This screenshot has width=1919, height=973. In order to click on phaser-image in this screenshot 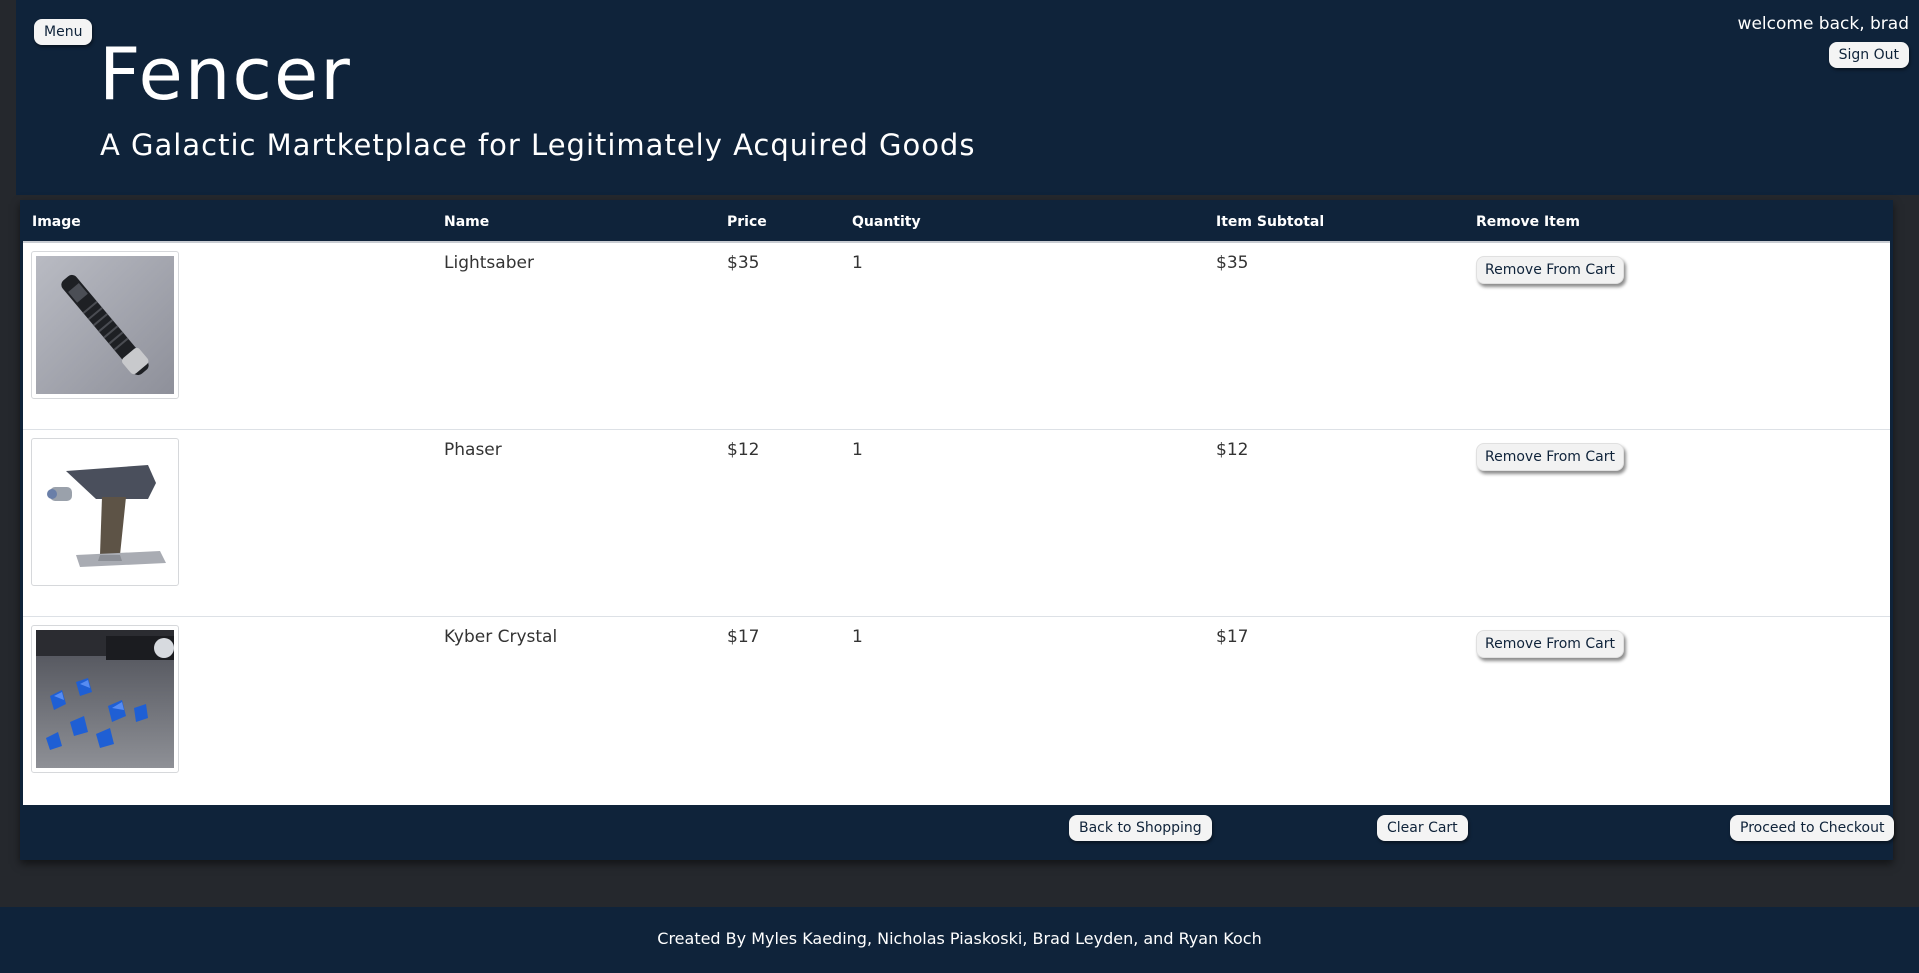, I will do `click(105, 512)`.